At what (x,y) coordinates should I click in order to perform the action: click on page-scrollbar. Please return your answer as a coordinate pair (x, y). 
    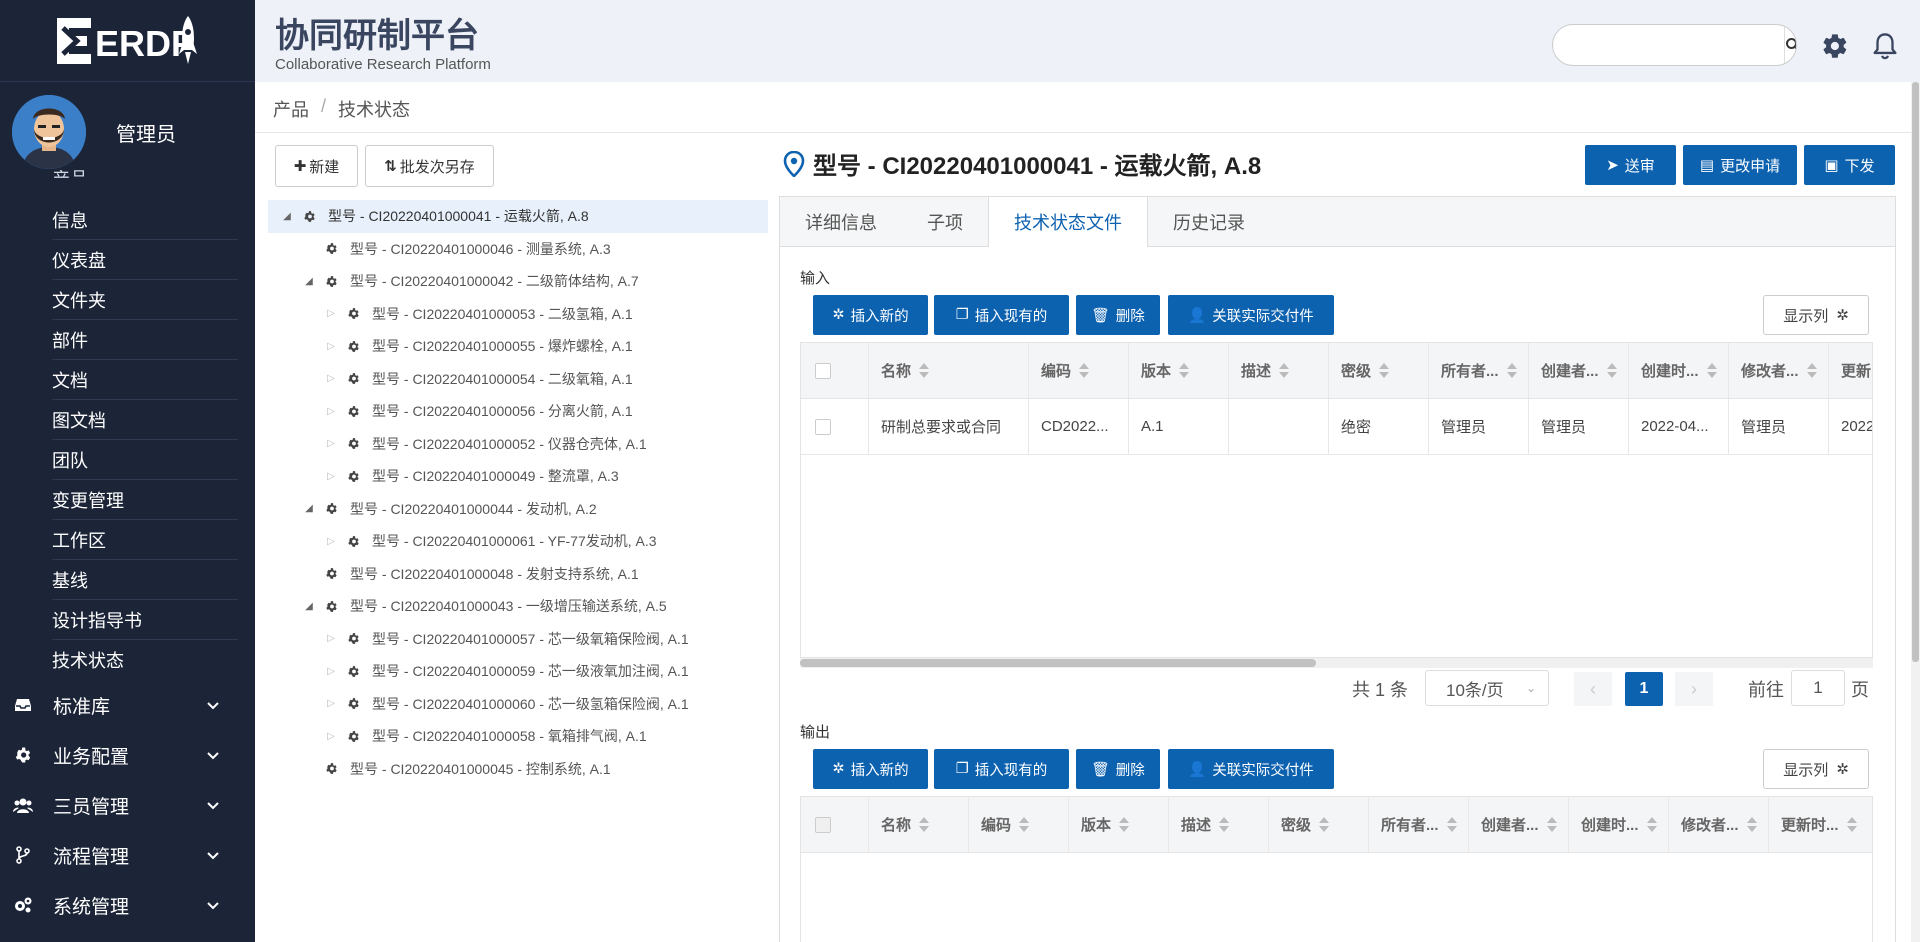
    Looking at the image, I should click on (1915, 512).